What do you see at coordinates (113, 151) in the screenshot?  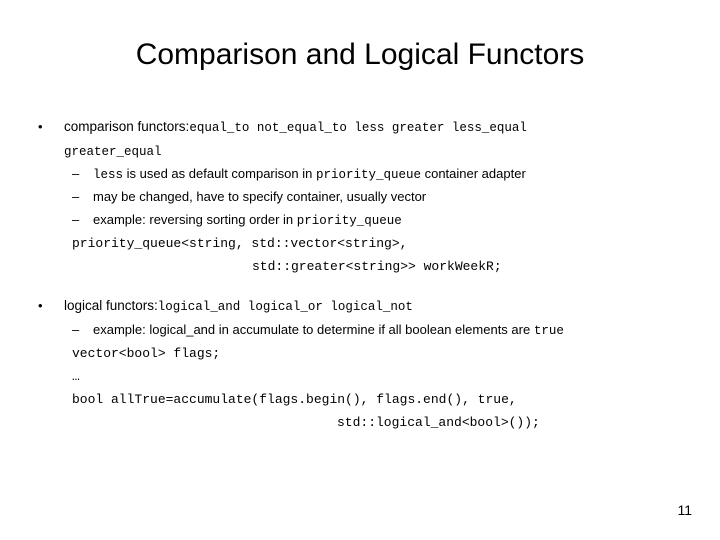 I see `bullet-continuation-code: greater_equal` at bounding box center [113, 151].